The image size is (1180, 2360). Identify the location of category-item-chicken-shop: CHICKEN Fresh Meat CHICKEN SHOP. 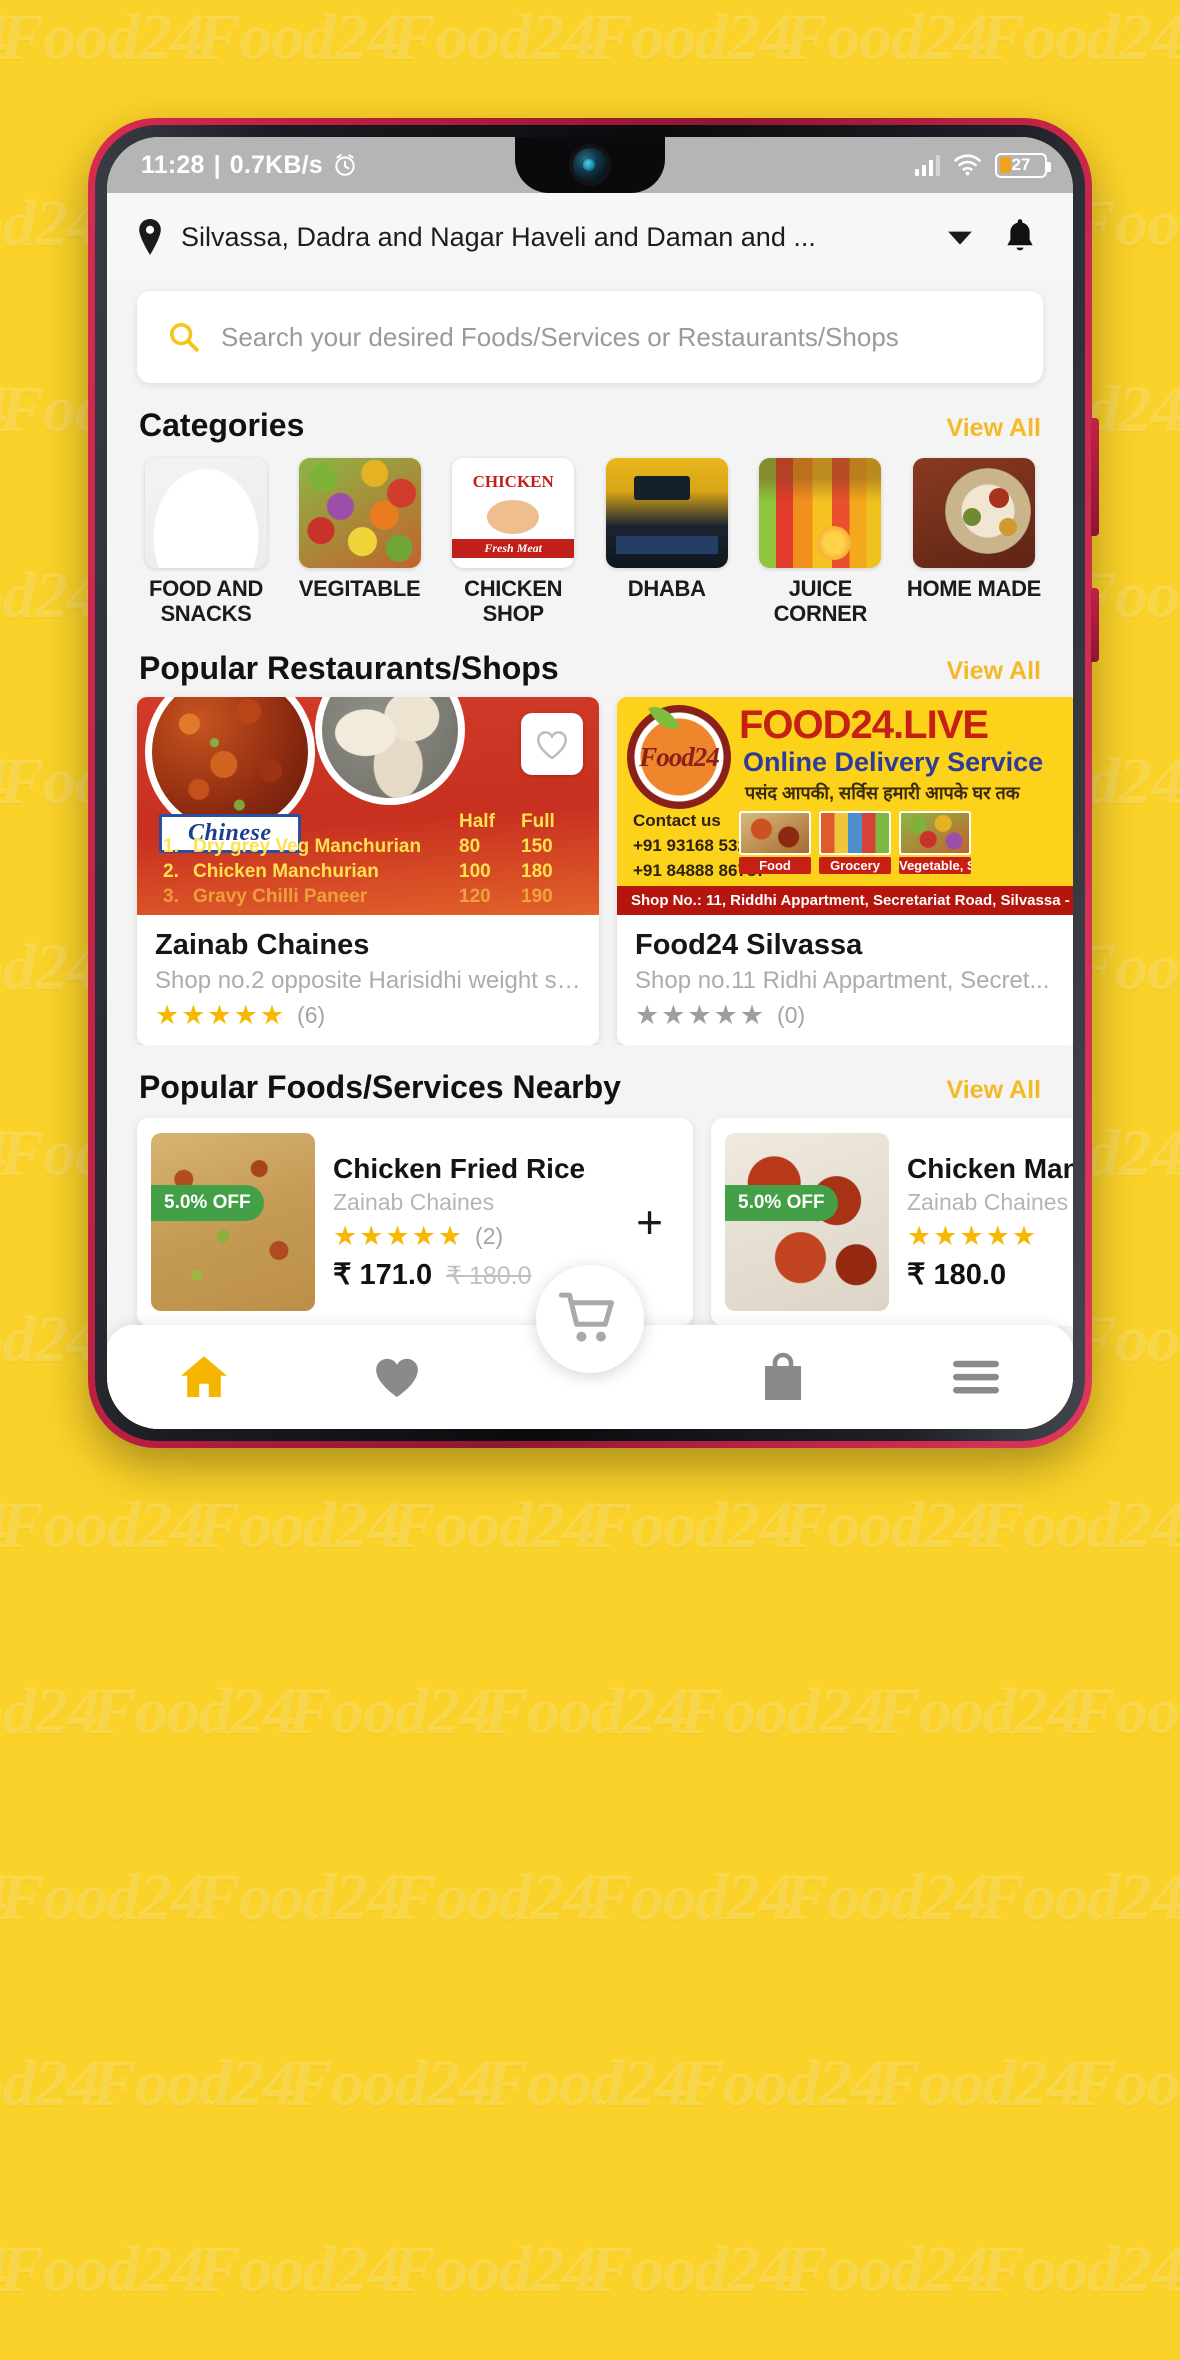
(513, 542).